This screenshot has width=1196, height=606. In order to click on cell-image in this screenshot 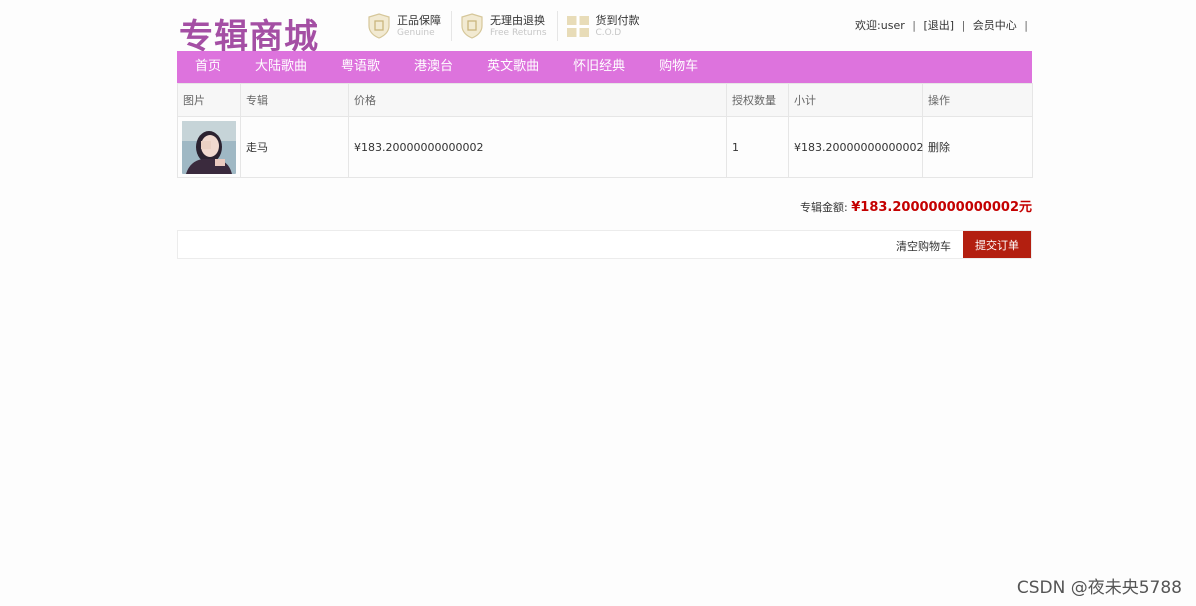, I will do `click(209, 147)`.